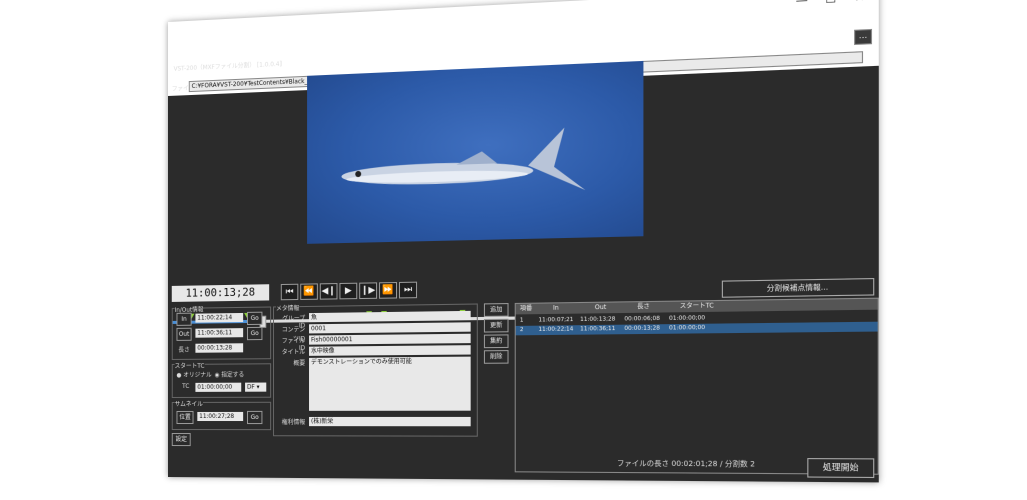 The image size is (1027, 500). What do you see at coordinates (293, 423) in the screenshot?
I see `rights-label: 権利情報` at bounding box center [293, 423].